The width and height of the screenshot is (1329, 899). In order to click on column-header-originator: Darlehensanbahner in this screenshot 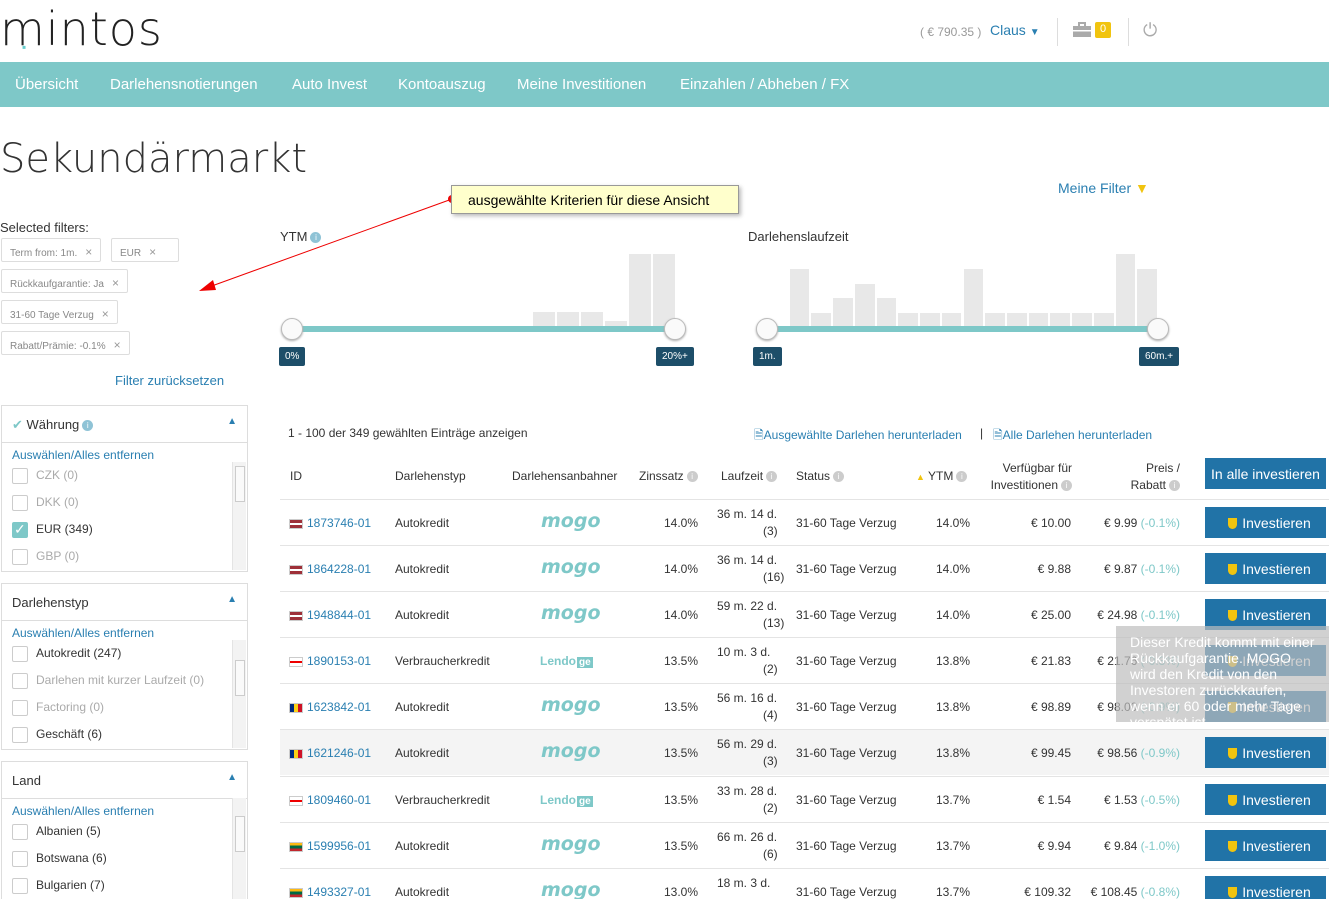, I will do `click(564, 476)`.